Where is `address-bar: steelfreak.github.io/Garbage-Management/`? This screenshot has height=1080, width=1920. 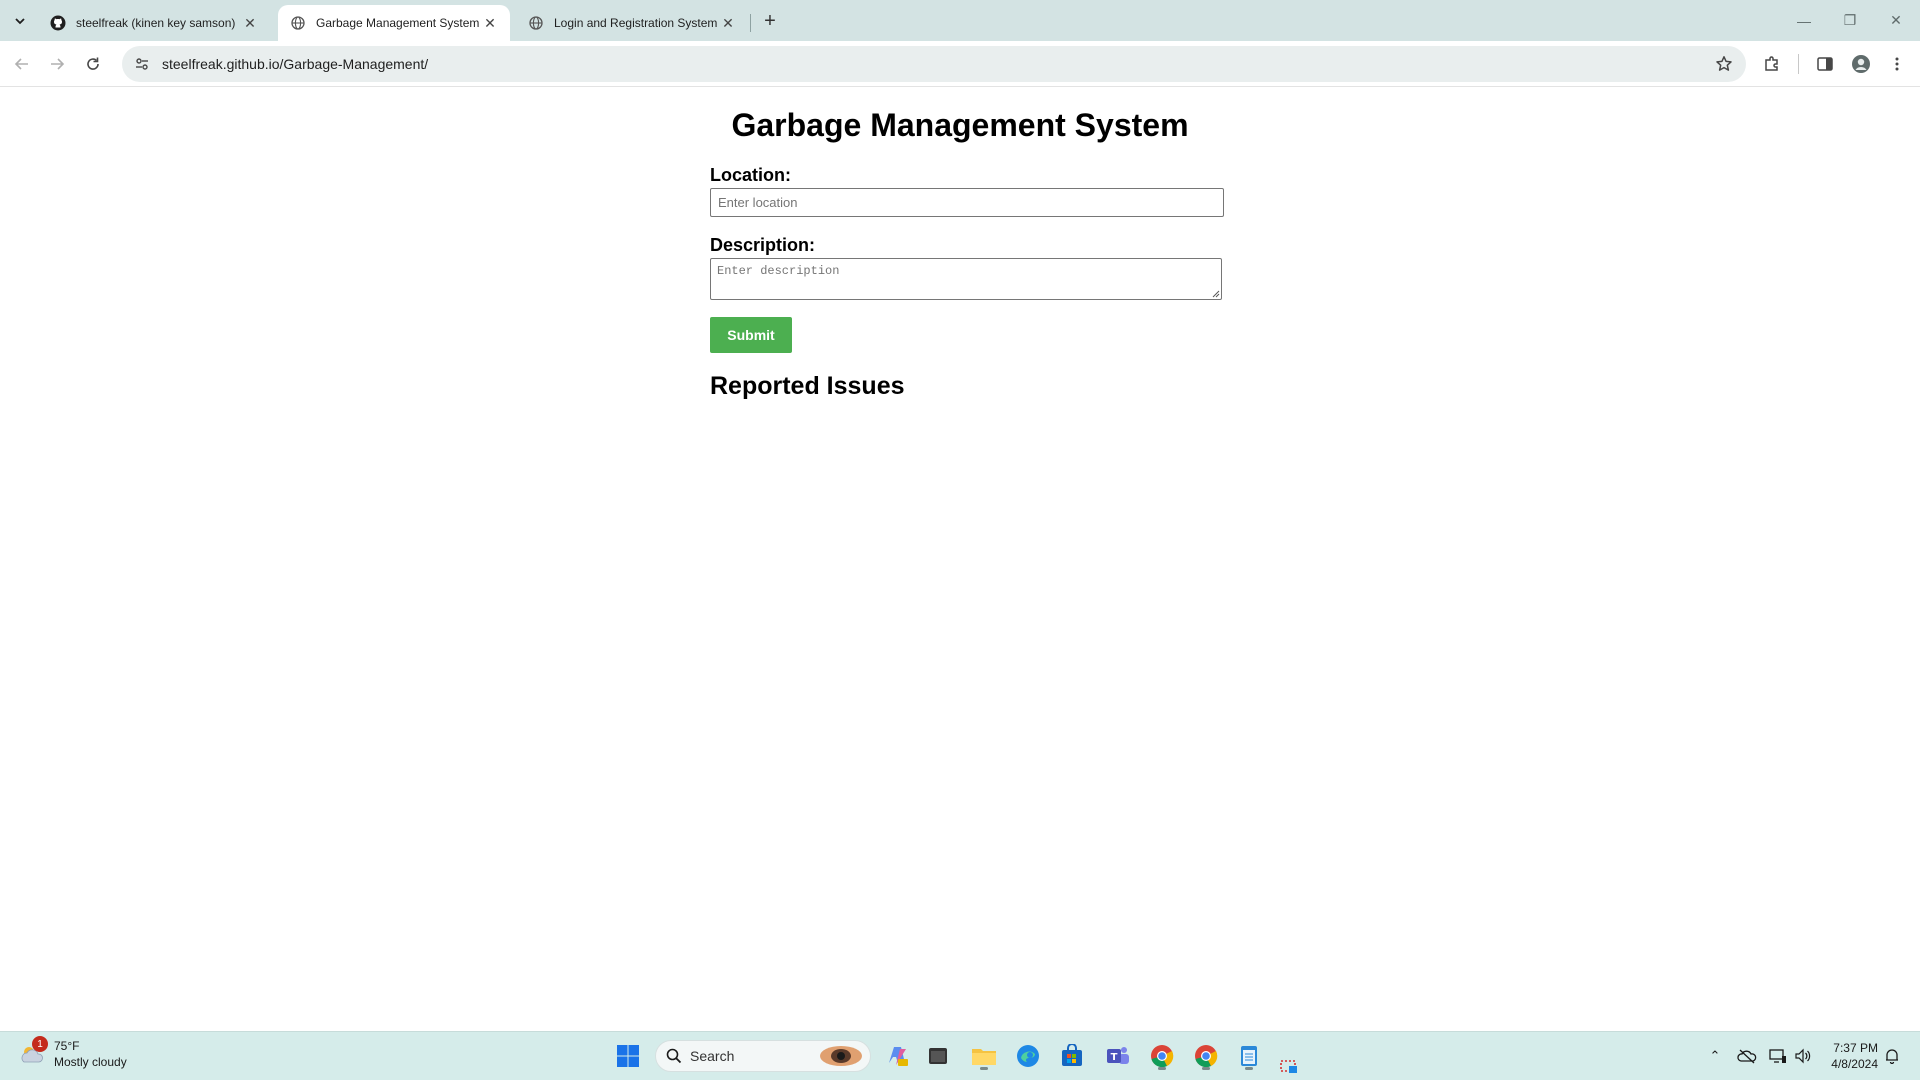 address-bar: steelfreak.github.io/Garbage-Management/ is located at coordinates (934, 64).